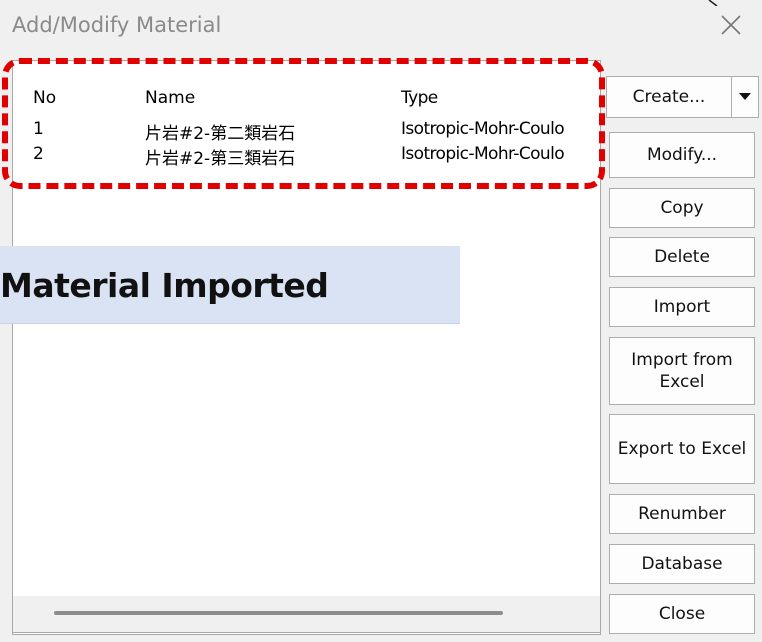 The width and height of the screenshot is (762, 642). What do you see at coordinates (682, 208) in the screenshot?
I see `copy-button: Copy` at bounding box center [682, 208].